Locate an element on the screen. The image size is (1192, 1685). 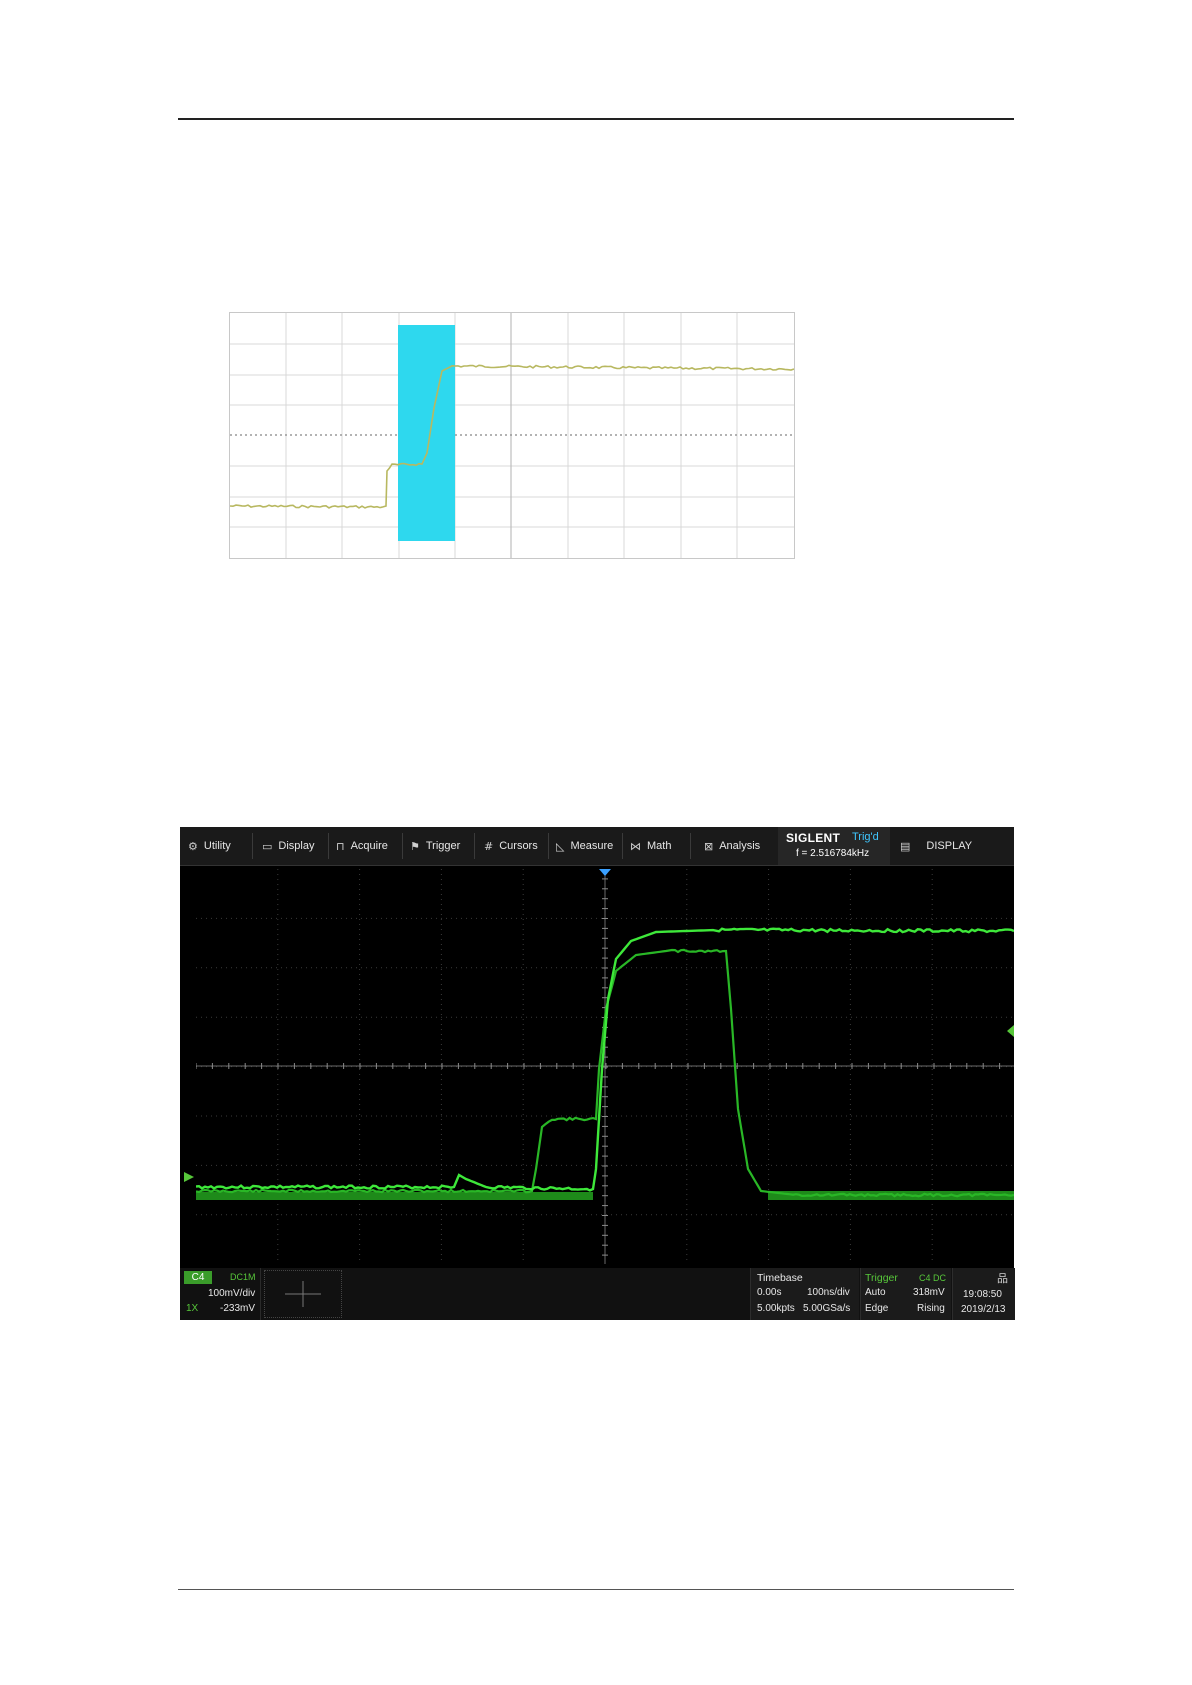
status-brand-panel: SIGLENT Trig'd f = 2.516784kHz is located at coordinates (834, 846).